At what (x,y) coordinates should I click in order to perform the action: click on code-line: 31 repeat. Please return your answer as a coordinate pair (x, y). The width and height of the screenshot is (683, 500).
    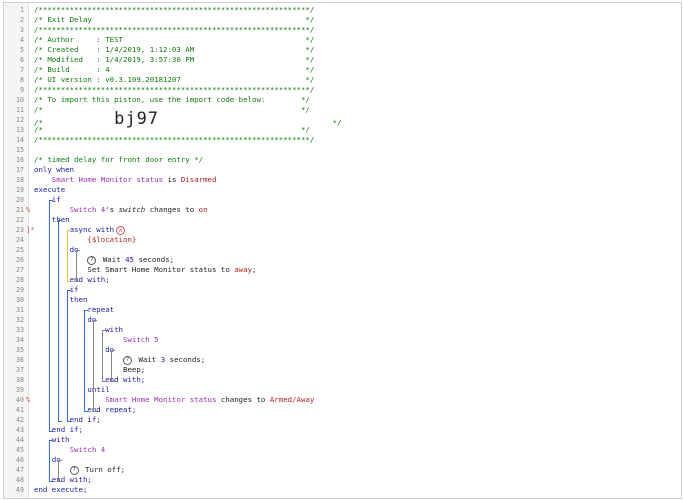
    Looking at the image, I should click on (342, 310).